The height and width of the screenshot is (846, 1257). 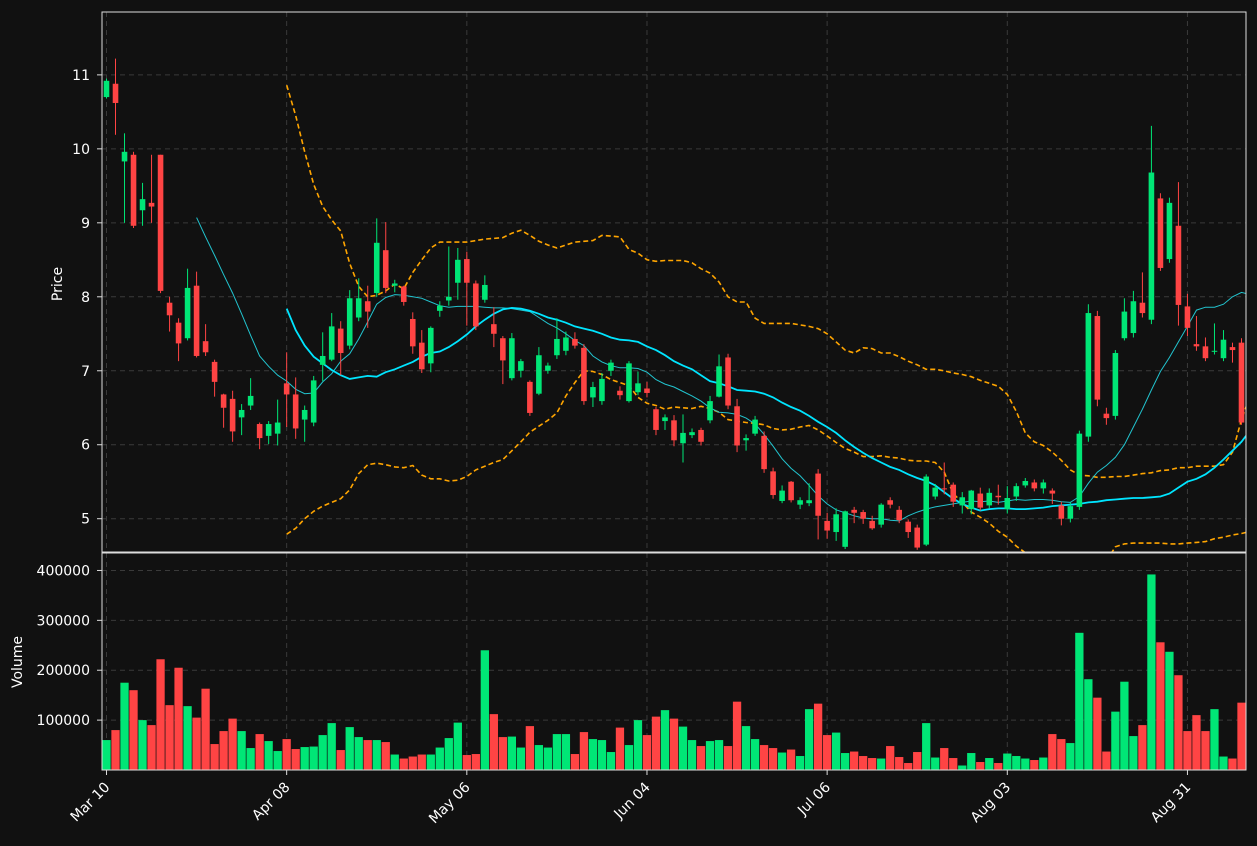 What do you see at coordinates (85, 520) in the screenshot?
I see `price-tick-label: 5` at bounding box center [85, 520].